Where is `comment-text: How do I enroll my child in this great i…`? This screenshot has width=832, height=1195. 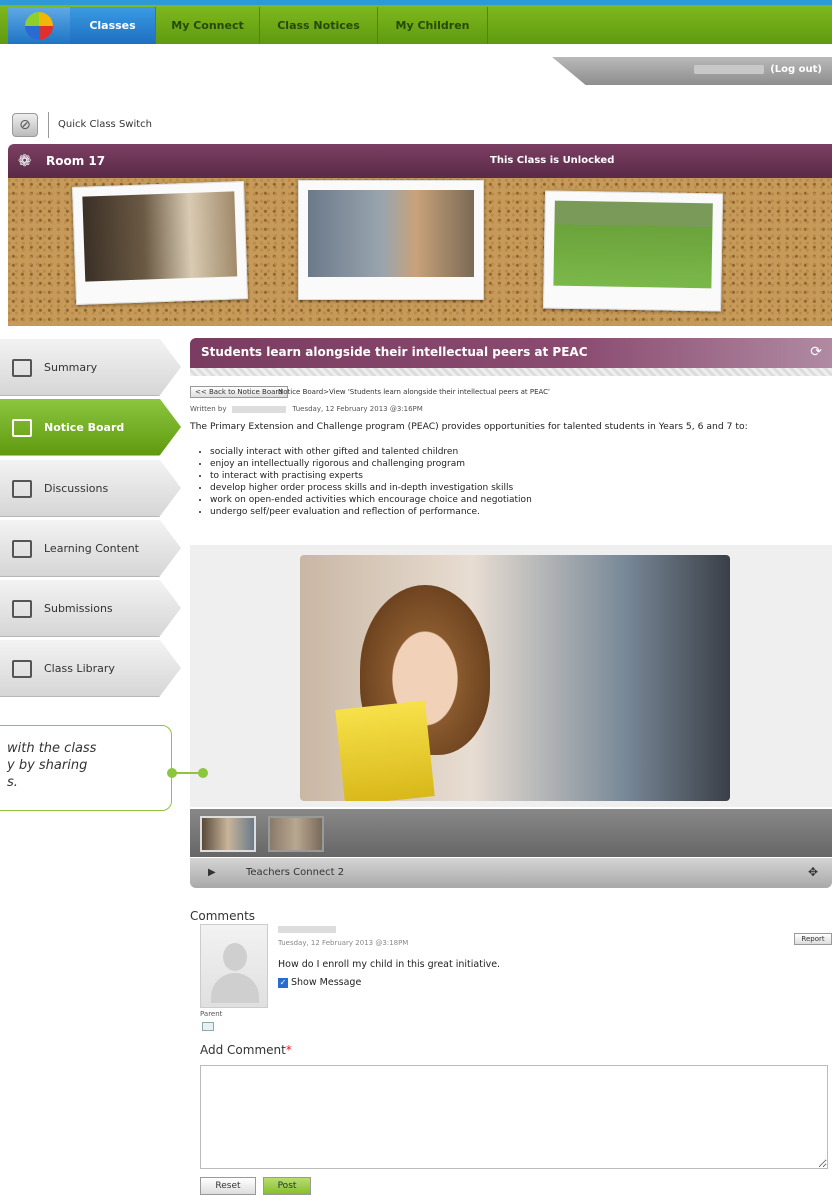
comment-text: How do I enroll my child in this great i… is located at coordinates (389, 964).